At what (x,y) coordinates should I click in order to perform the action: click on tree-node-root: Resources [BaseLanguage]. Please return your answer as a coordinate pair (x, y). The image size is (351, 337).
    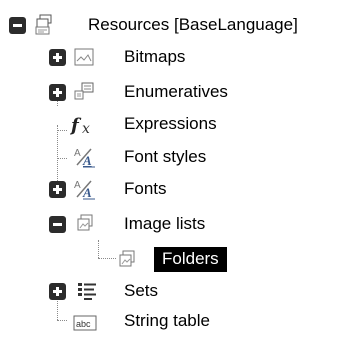
    Looking at the image, I should click on (175, 25).